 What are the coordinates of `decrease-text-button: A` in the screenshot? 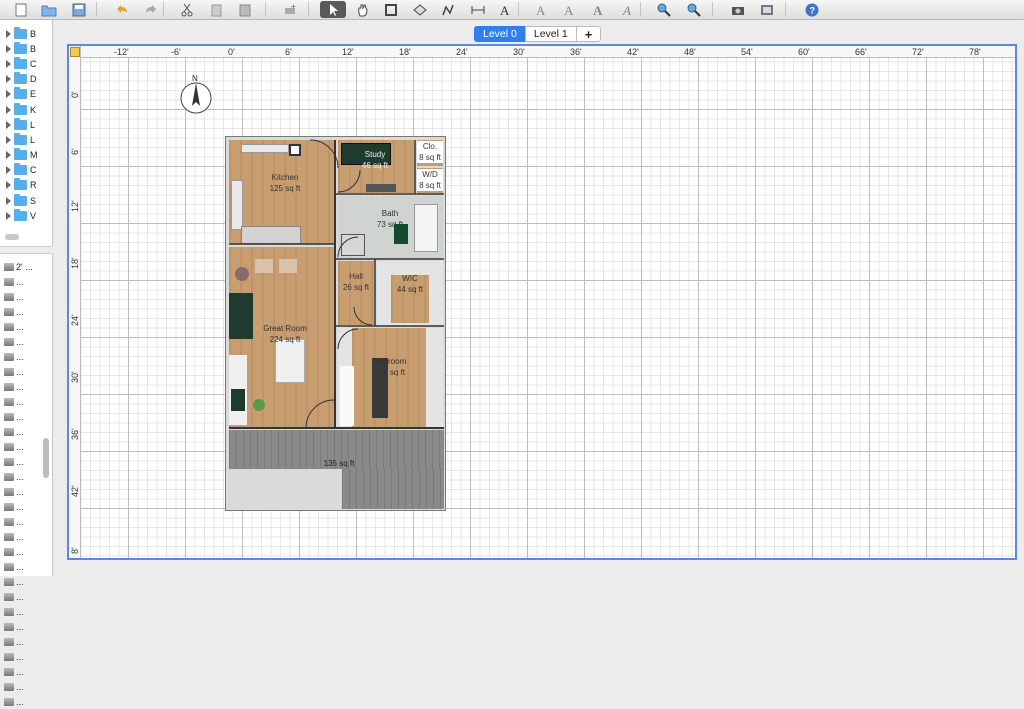 It's located at (570, 9).